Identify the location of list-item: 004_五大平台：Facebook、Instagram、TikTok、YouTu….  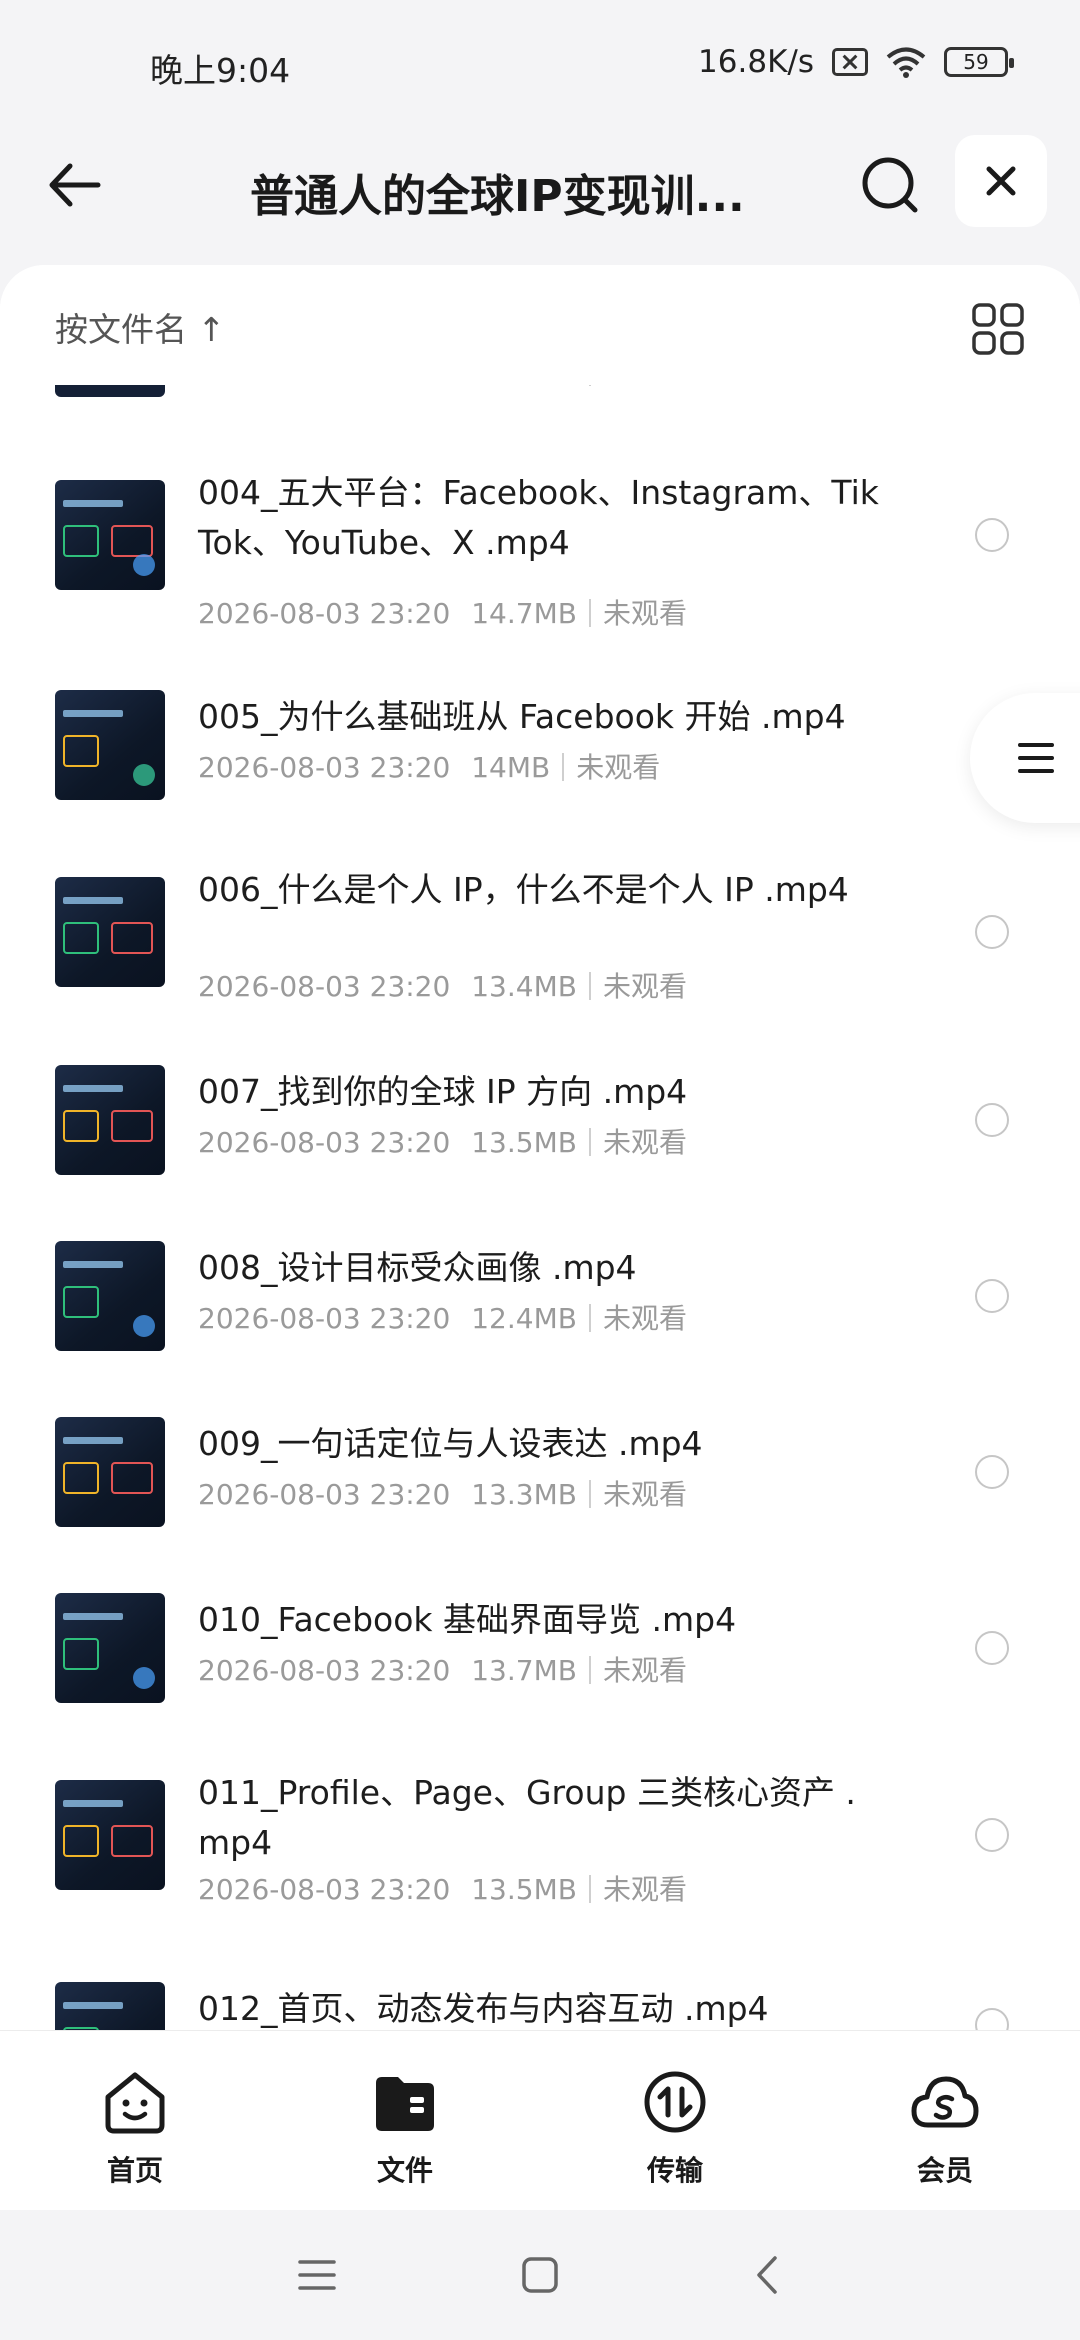
(540, 566).